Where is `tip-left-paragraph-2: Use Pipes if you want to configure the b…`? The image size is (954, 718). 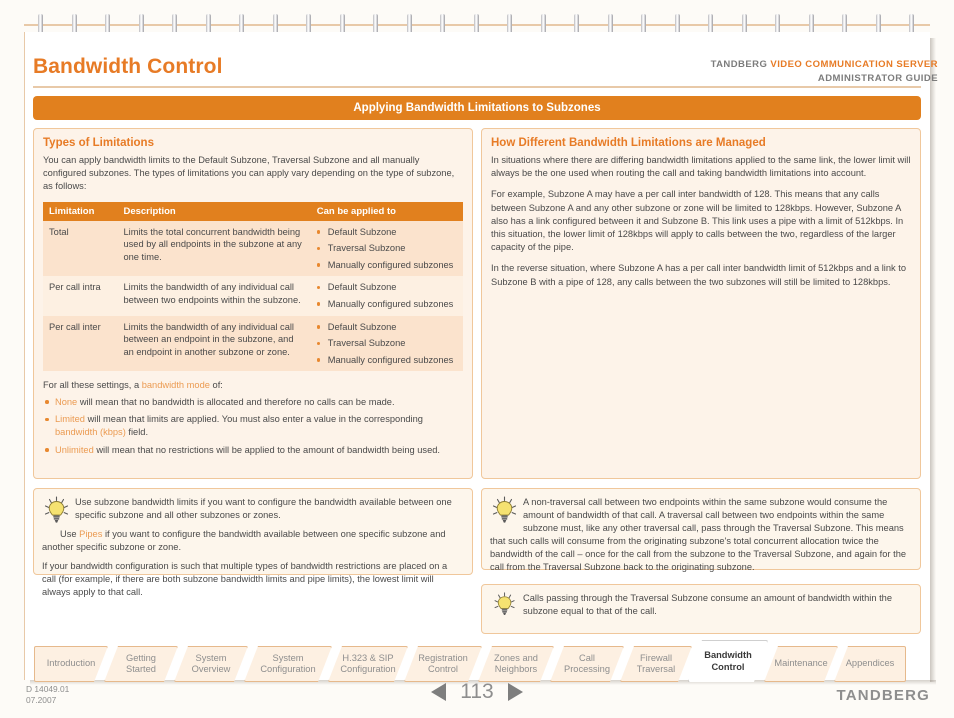
tip-left-paragraph-2: Use Pipes if you want to configure the b… is located at coordinates (252, 541).